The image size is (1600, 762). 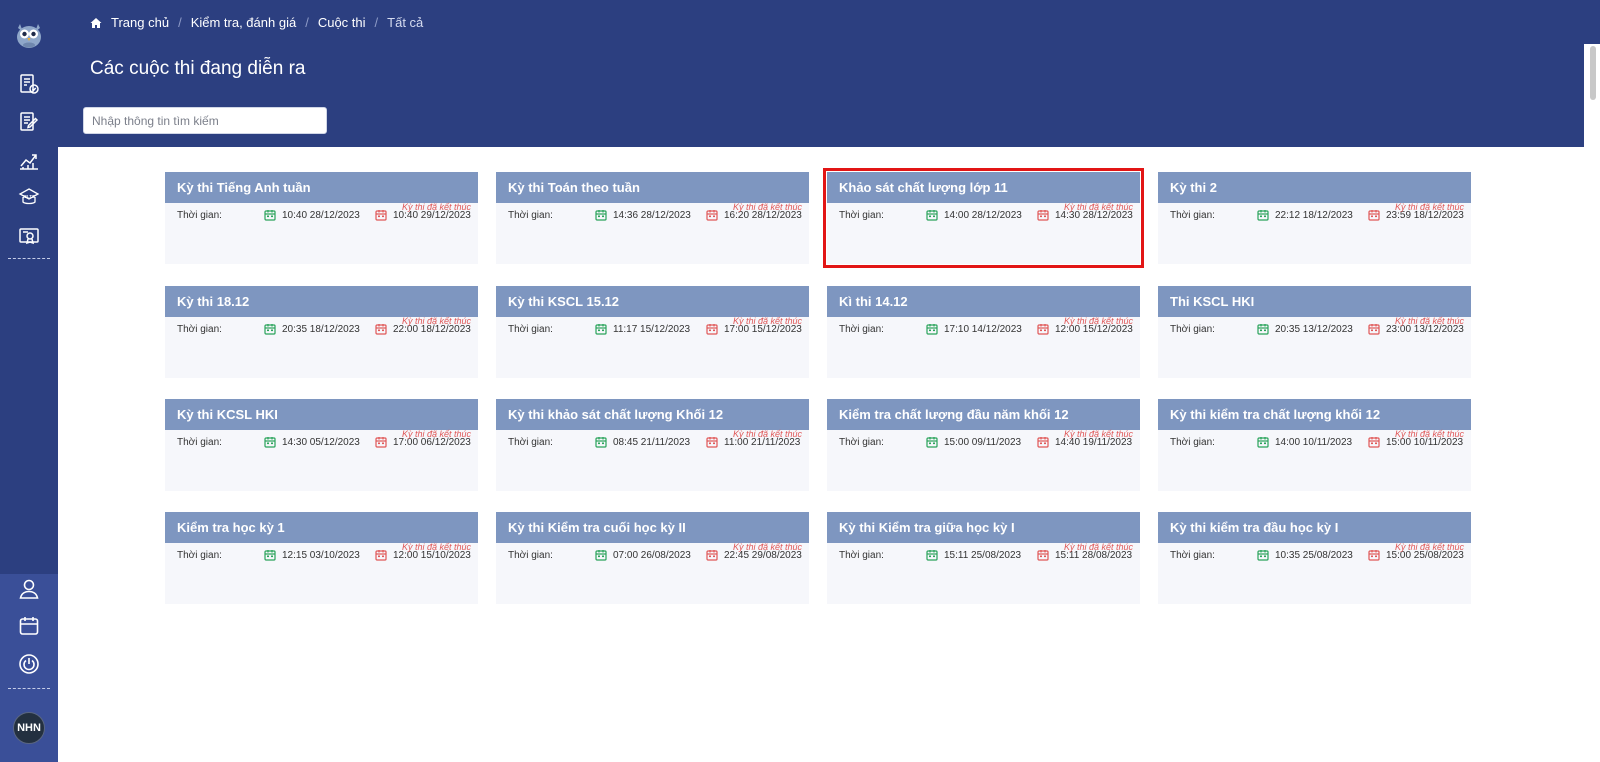 I want to click on start-time: 22:12 18/12/2023, so click(x=1314, y=215).